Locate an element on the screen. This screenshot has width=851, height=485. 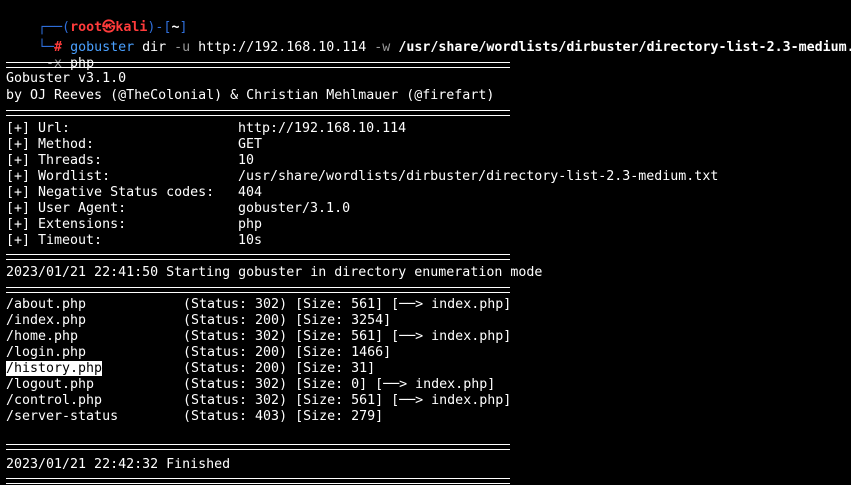
config-key: [+] Wordlist: is located at coordinates (58, 176).